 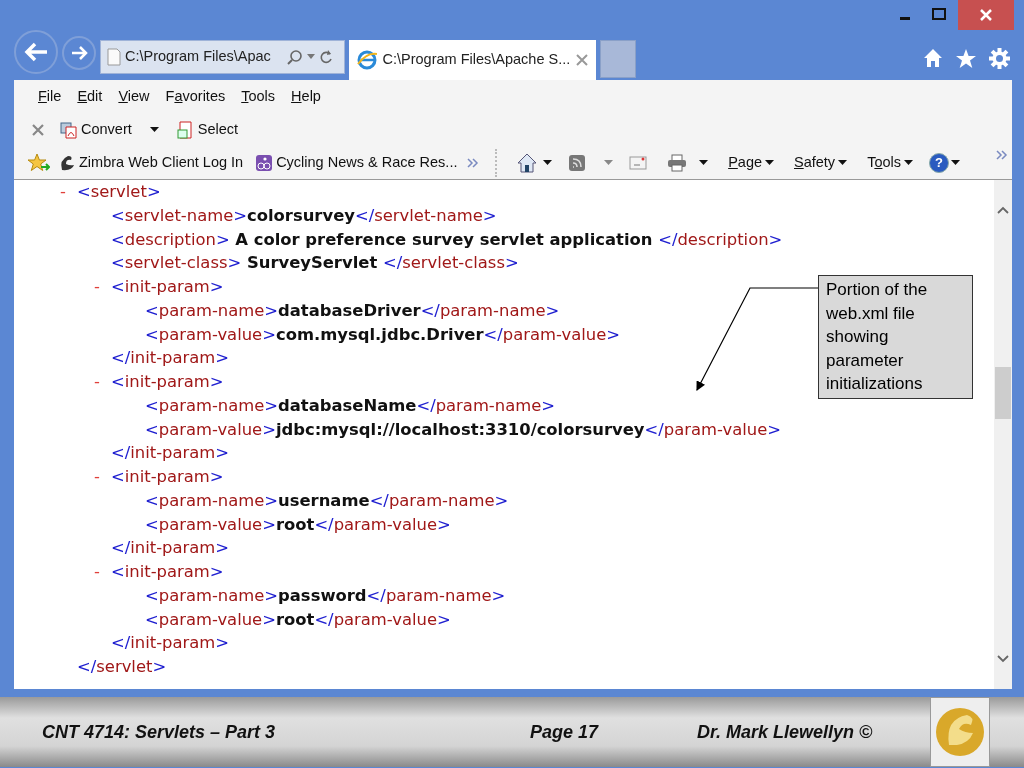 I want to click on address-field: C:\Program Files\Apac, so click(x=204, y=57).